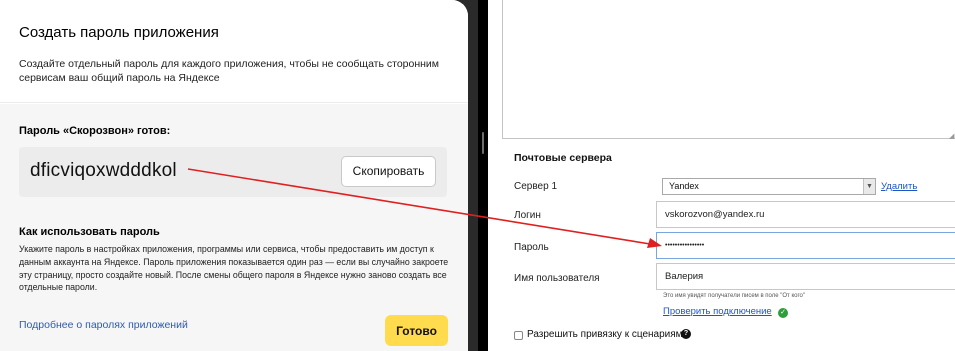 This screenshot has height=351, width=955. I want to click on server-select-value: Yandex, so click(684, 186).